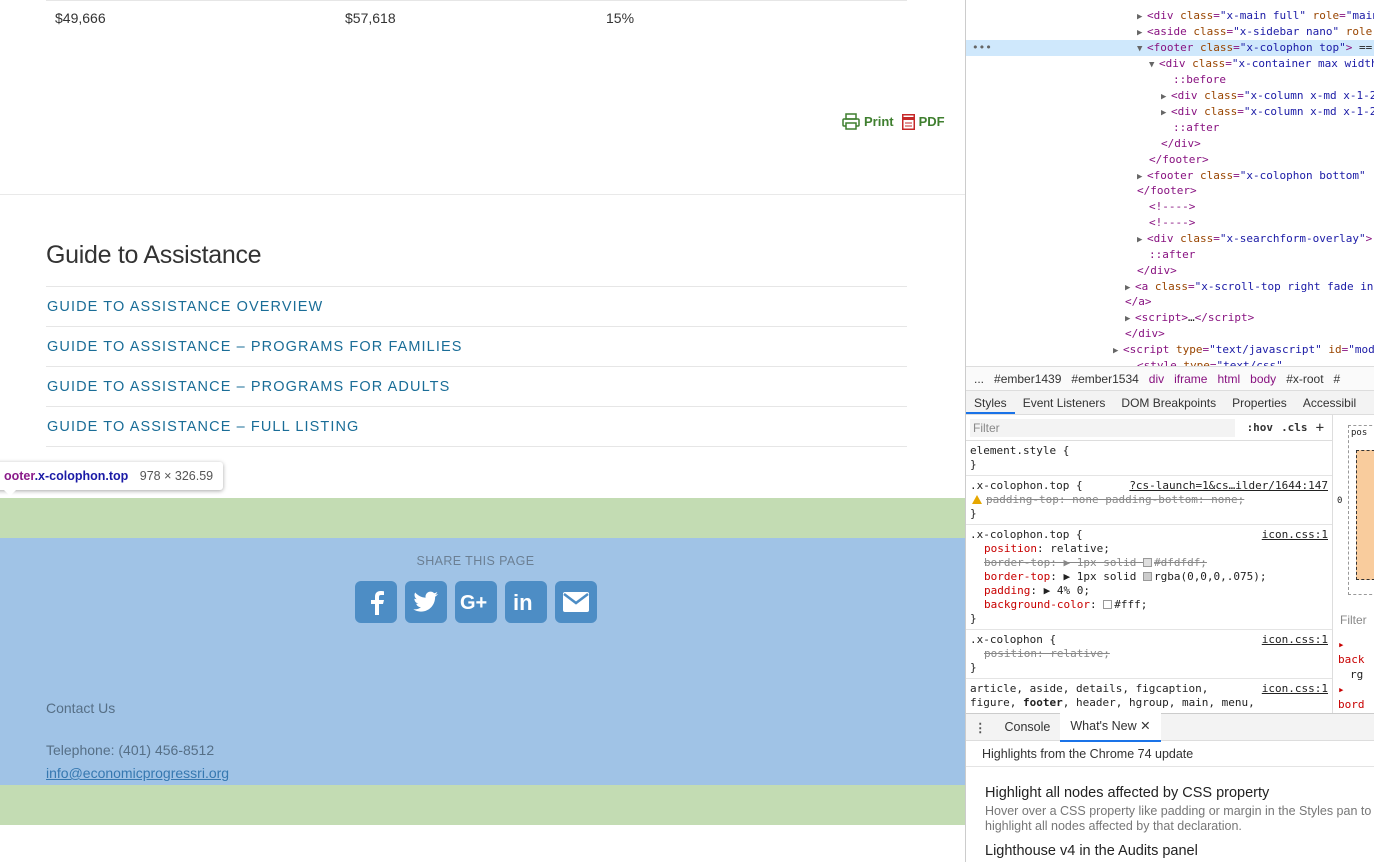 The width and height of the screenshot is (1374, 862). Describe the element at coordinates (370, 18) in the screenshot. I see `table-cell: $57,618` at that location.